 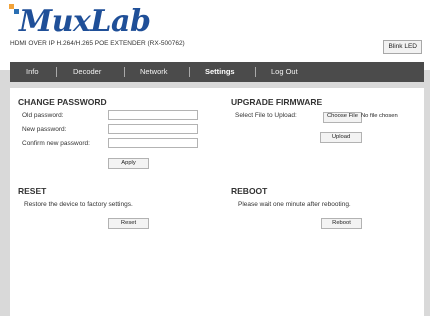 What do you see at coordinates (153, 129) in the screenshot?
I see `new-password-field` at bounding box center [153, 129].